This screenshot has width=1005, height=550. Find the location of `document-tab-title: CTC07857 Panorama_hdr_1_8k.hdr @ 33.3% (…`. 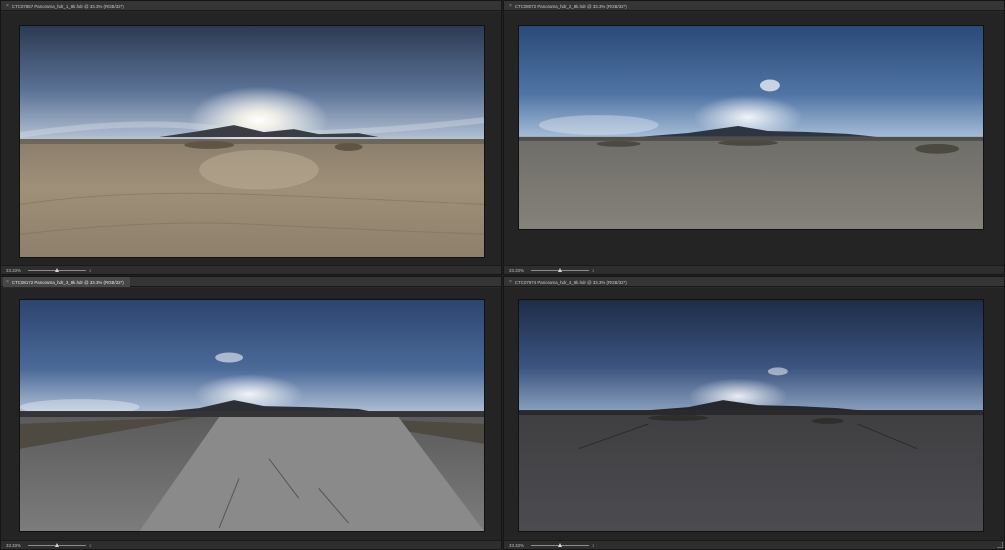

document-tab-title: CTC07857 Panorama_hdr_1_8k.hdr @ 33.3% (… is located at coordinates (67, 6).